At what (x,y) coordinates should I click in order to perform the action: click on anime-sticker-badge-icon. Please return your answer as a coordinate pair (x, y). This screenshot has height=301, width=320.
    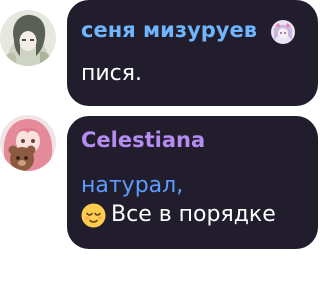
    Looking at the image, I should click on (283, 32).